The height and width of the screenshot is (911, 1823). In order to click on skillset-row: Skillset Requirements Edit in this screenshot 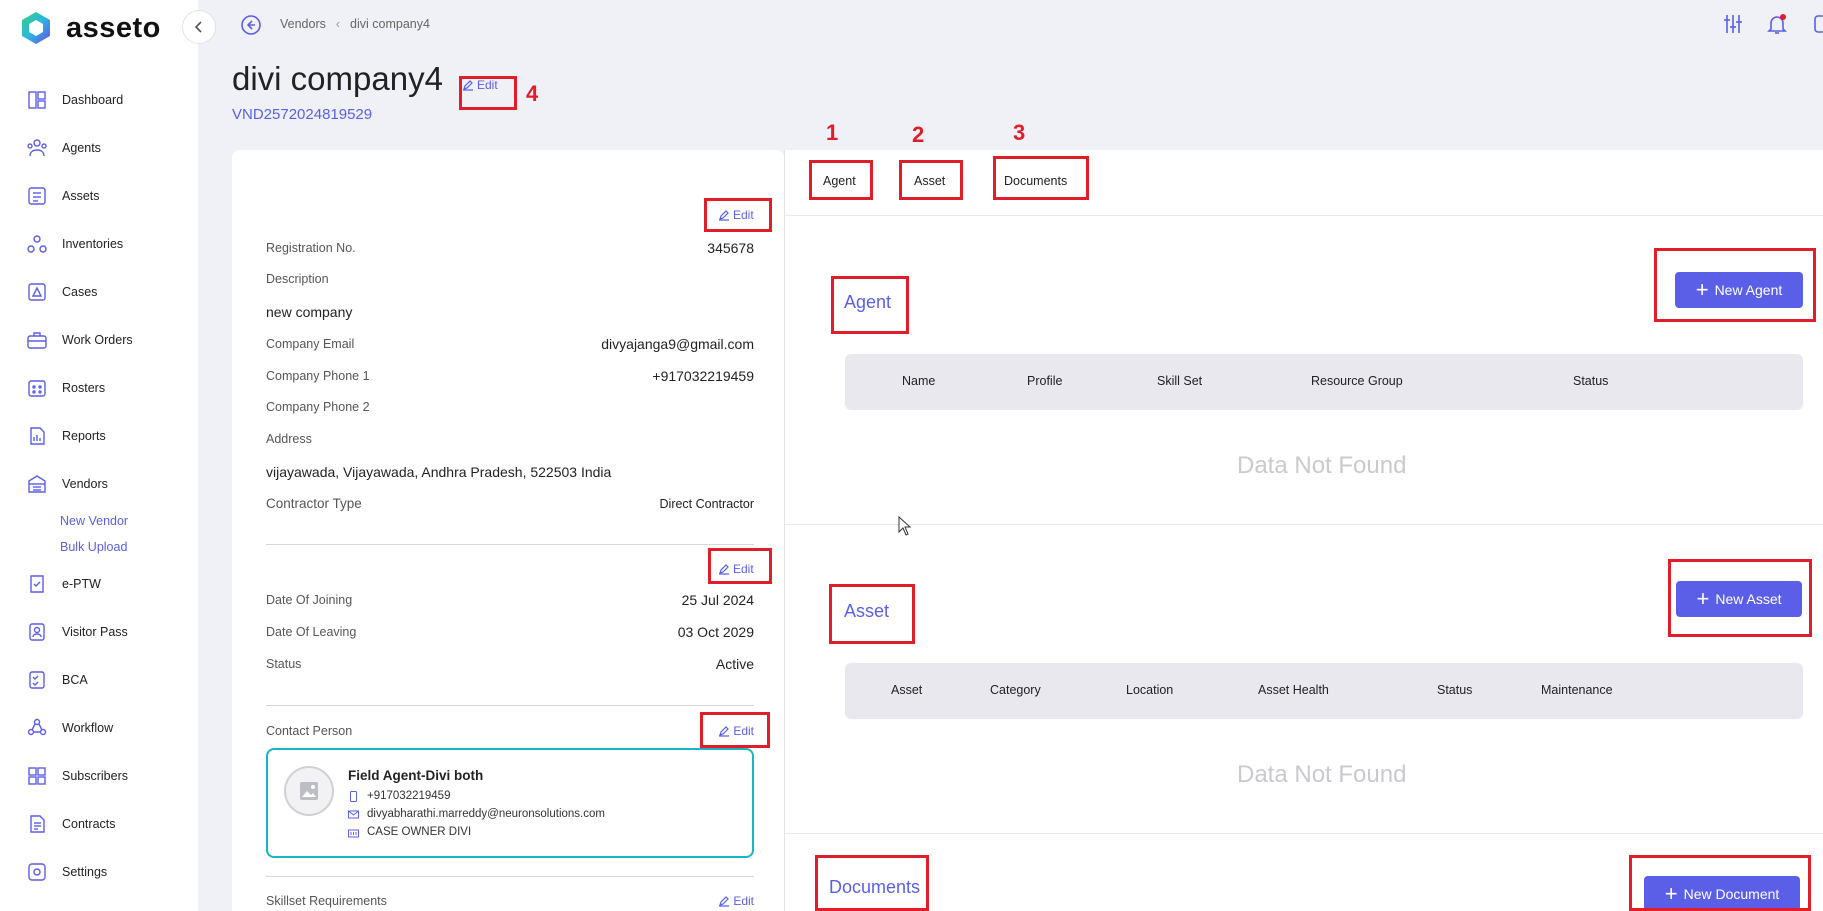, I will do `click(510, 901)`.